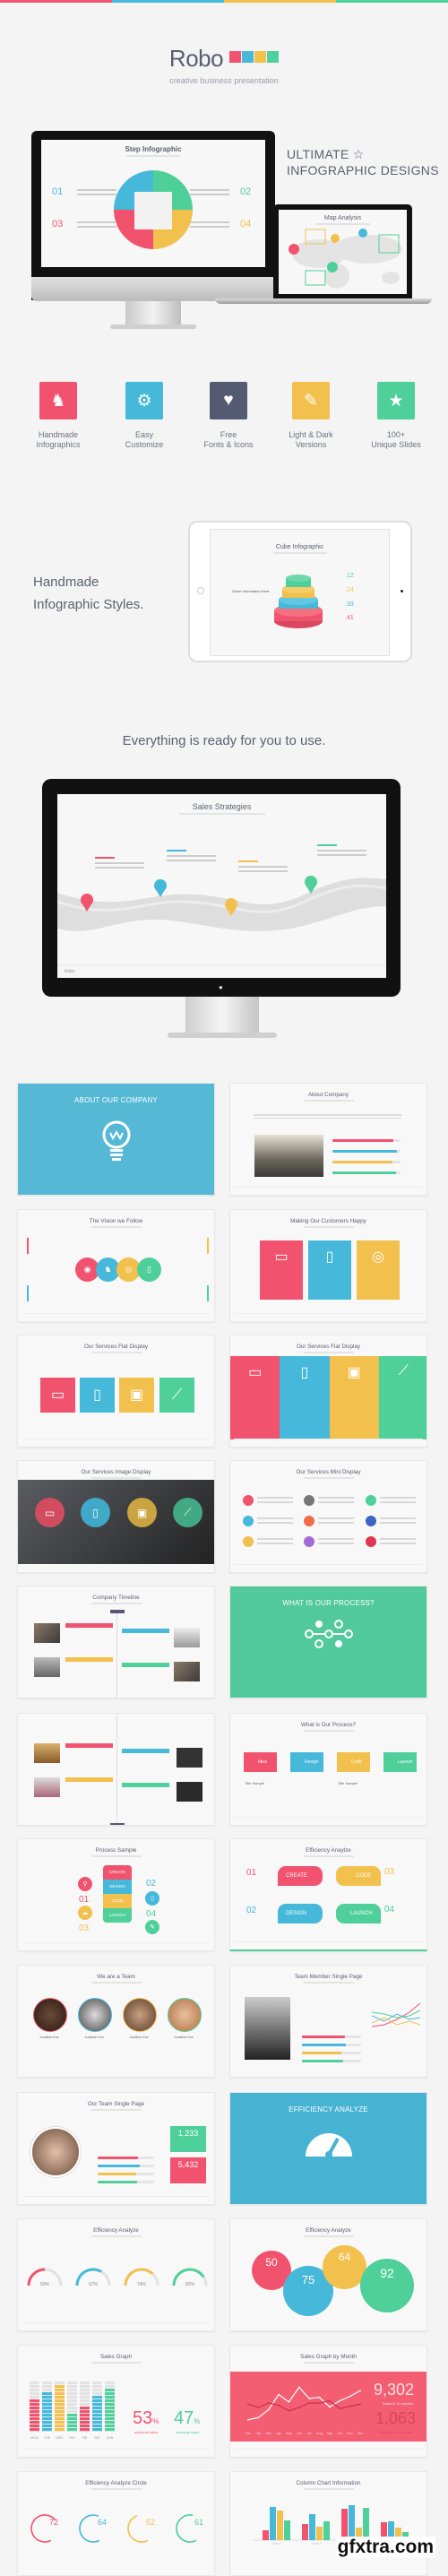 The image size is (448, 2576). What do you see at coordinates (116, 2148) in the screenshot?
I see `slide-card-our-team-single: Our Team Single Page 1,233 5,432` at bounding box center [116, 2148].